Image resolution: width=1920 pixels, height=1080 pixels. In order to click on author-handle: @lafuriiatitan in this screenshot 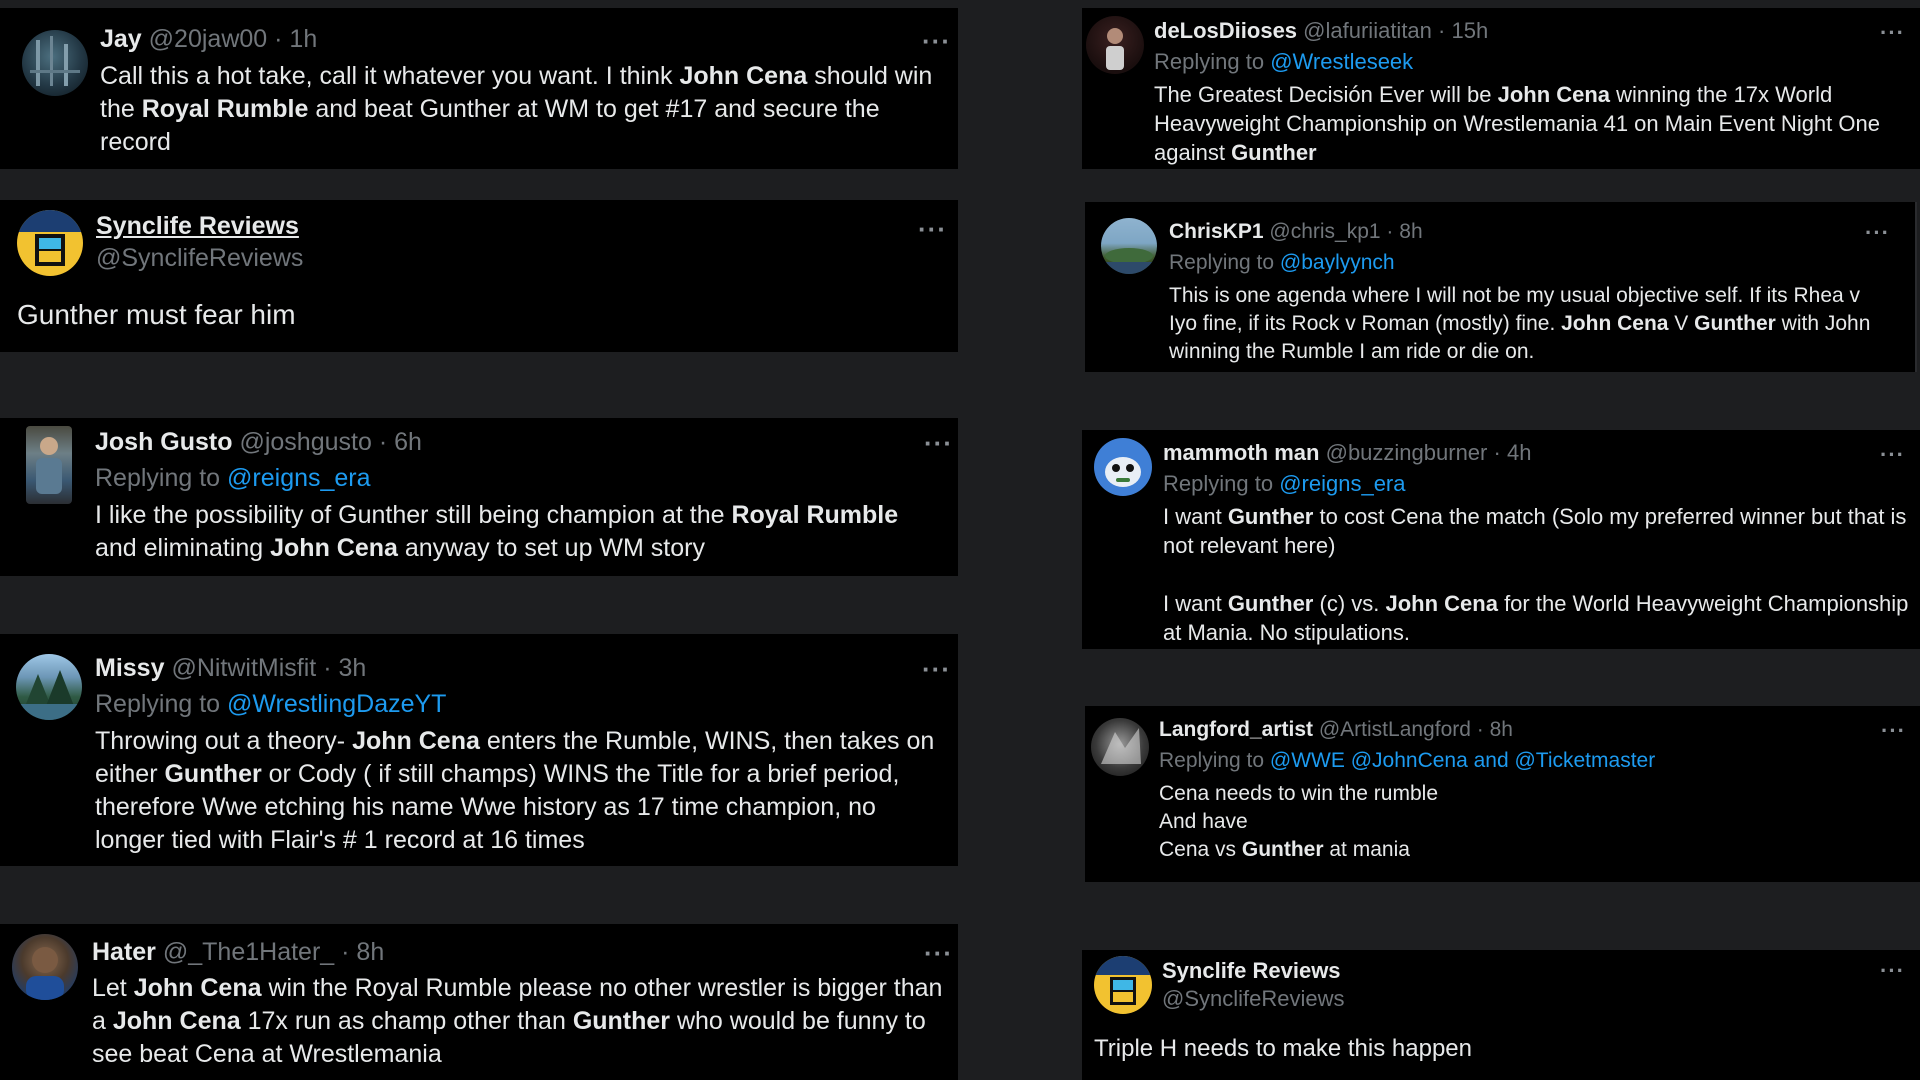, I will do `click(1367, 30)`.